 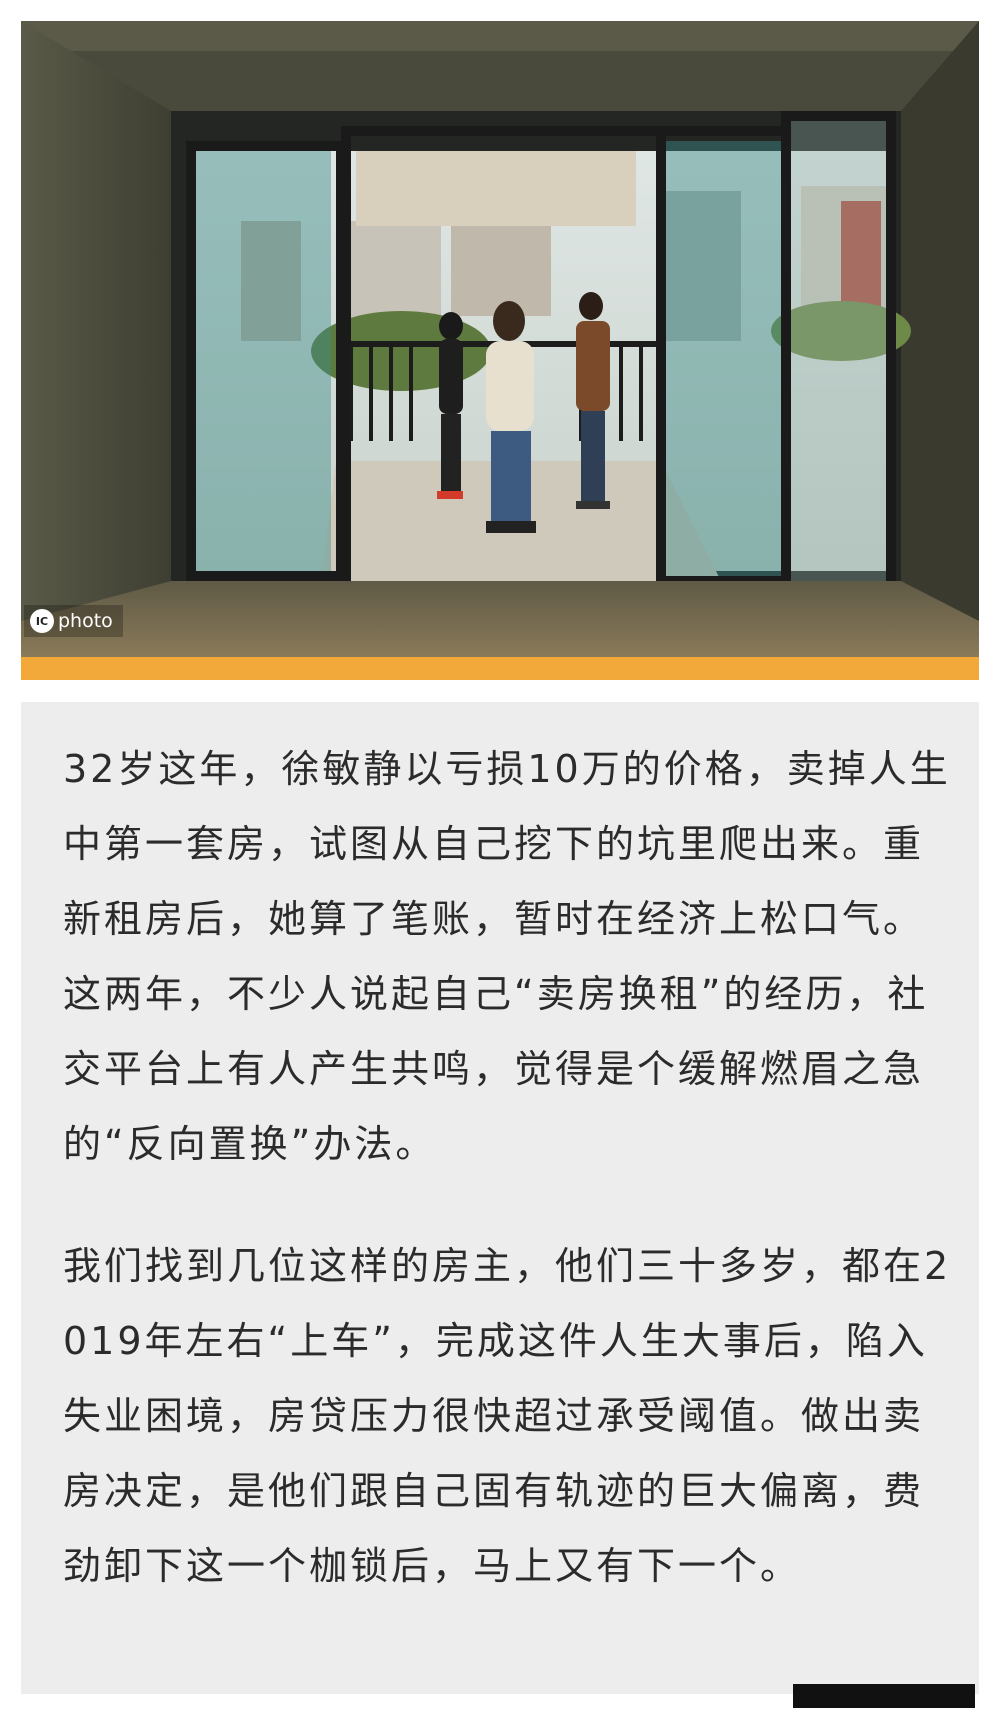 What do you see at coordinates (42, 621) in the screenshot?
I see `ic-logo-icon: IC` at bounding box center [42, 621].